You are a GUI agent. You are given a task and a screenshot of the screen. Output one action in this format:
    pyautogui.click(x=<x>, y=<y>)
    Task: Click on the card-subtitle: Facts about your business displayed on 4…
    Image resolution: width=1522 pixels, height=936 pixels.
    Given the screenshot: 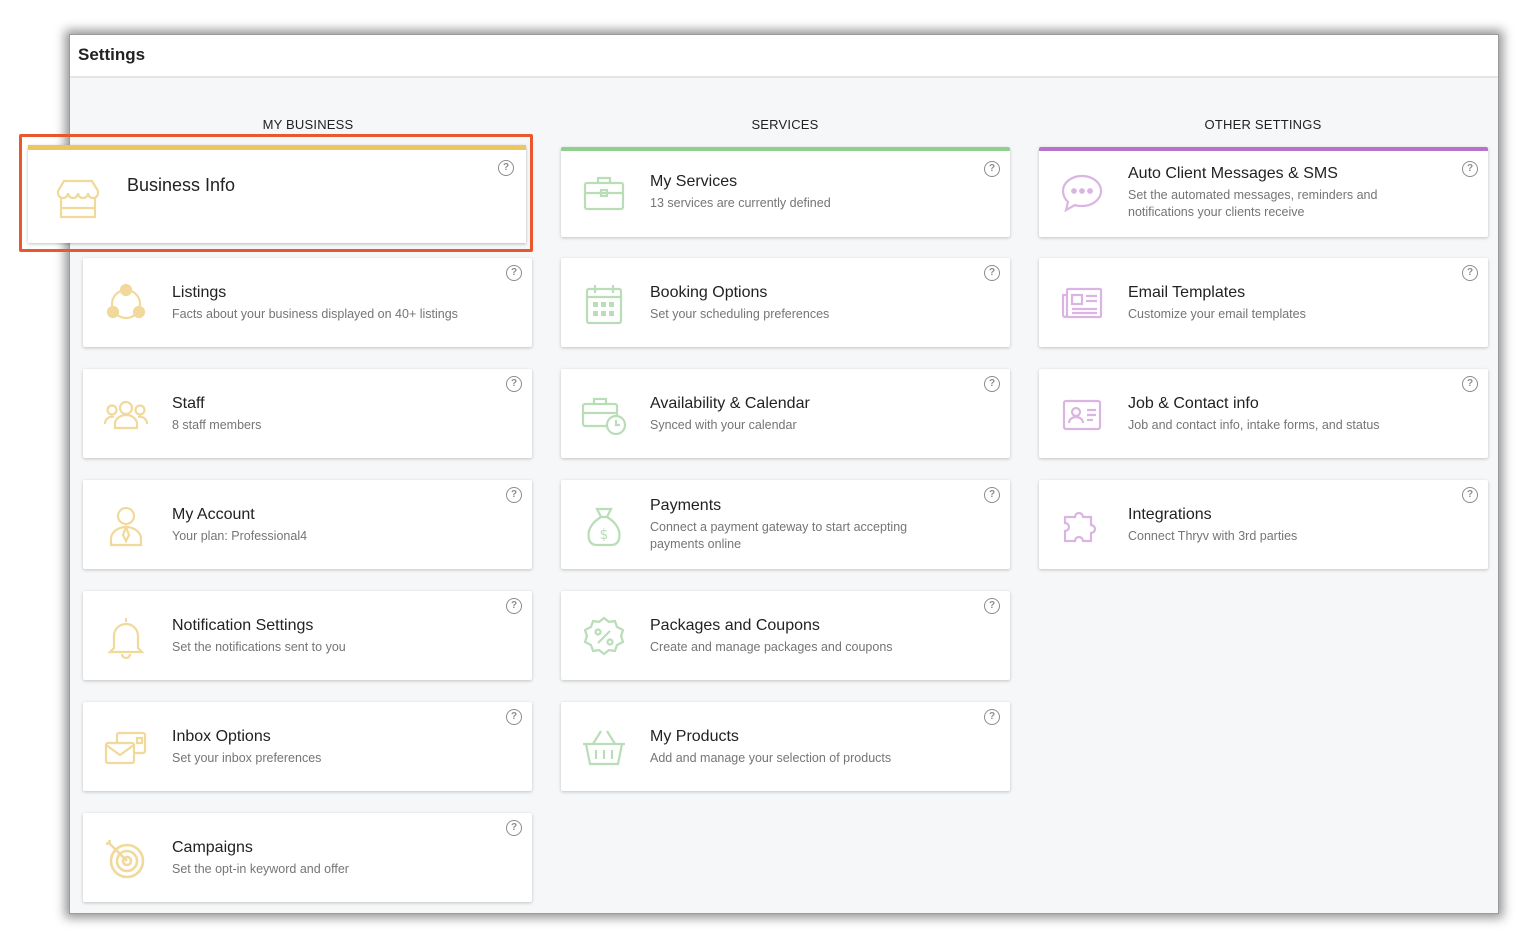 What is the action you would take?
    pyautogui.click(x=315, y=313)
    